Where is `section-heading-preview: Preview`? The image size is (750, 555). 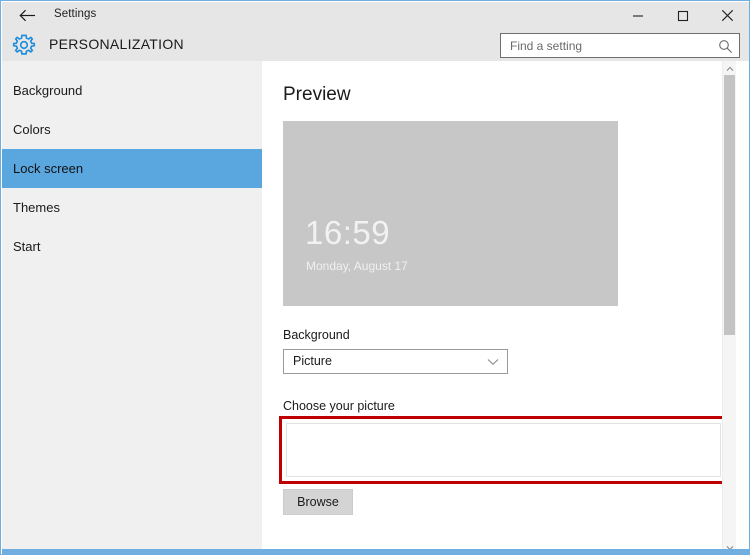
section-heading-preview: Preview is located at coordinates (317, 94).